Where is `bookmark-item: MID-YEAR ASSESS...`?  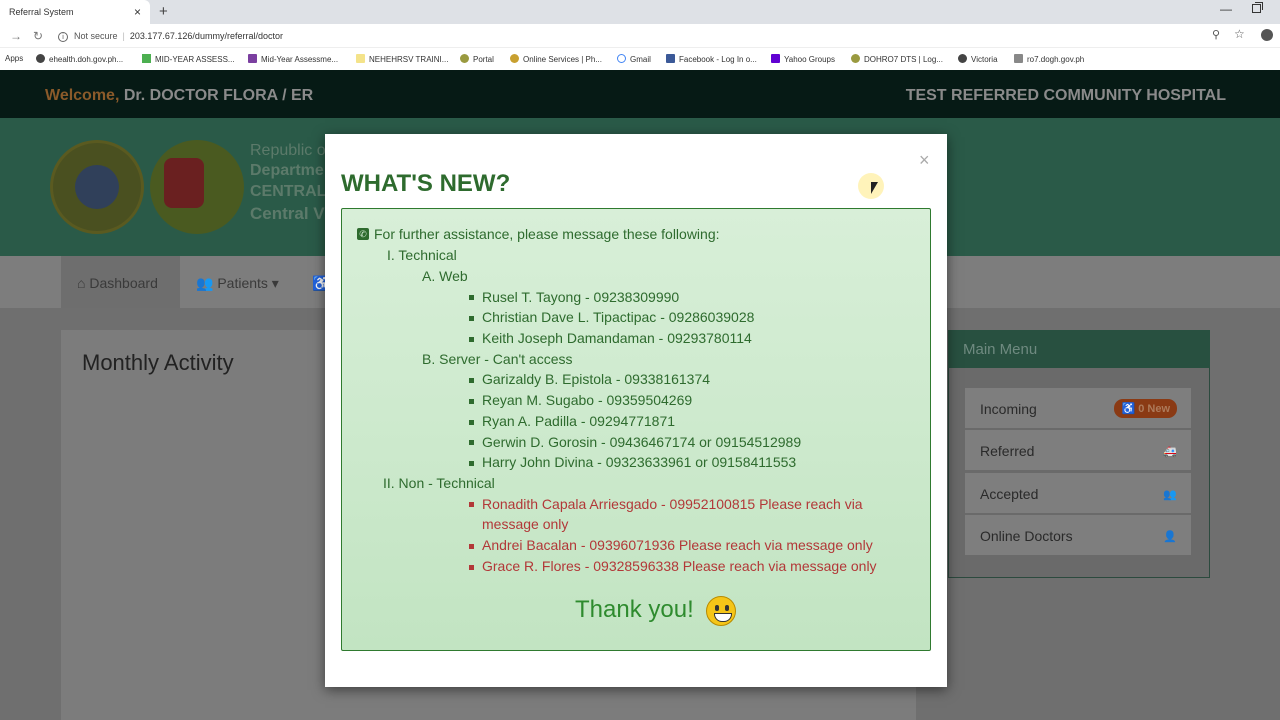 bookmark-item: MID-YEAR ASSESS... is located at coordinates (188, 59).